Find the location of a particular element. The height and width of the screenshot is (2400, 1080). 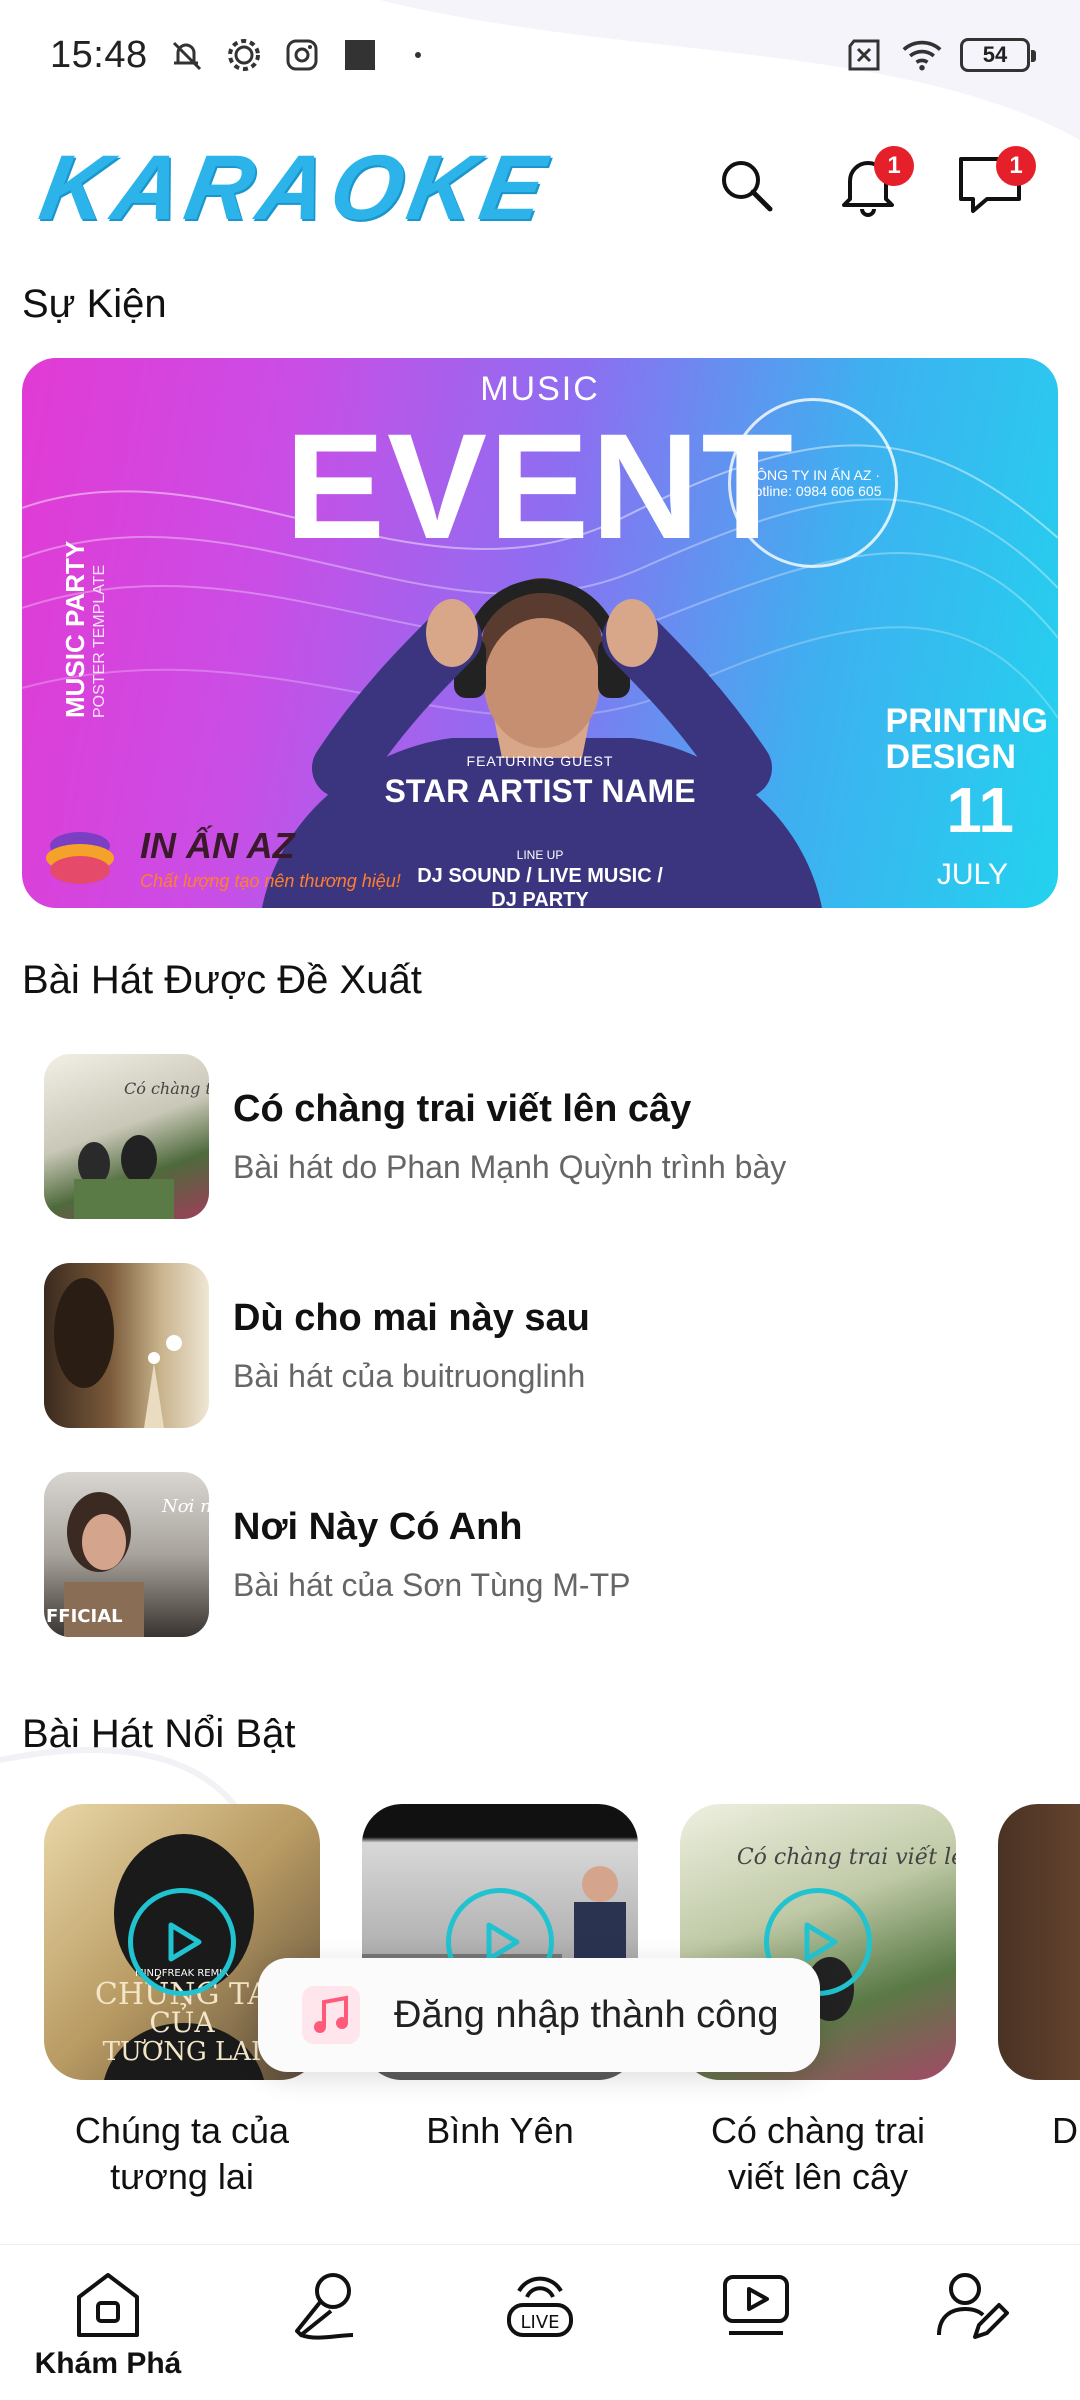

song-subtitle: Bài hát do Phan Mạnh Quỳnh trình bày is located at coordinates (510, 1166).